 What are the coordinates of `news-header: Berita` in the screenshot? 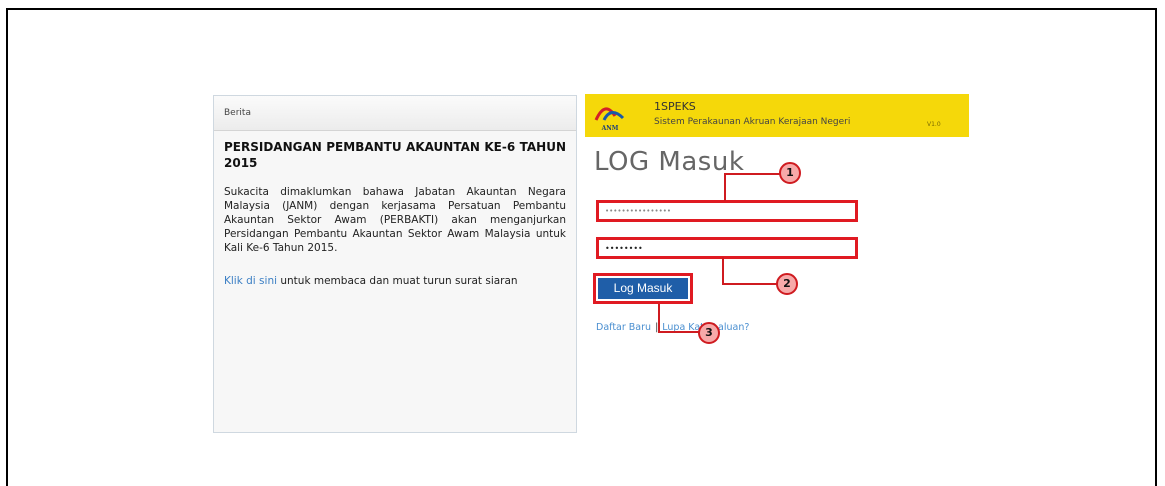 It's located at (395, 113).